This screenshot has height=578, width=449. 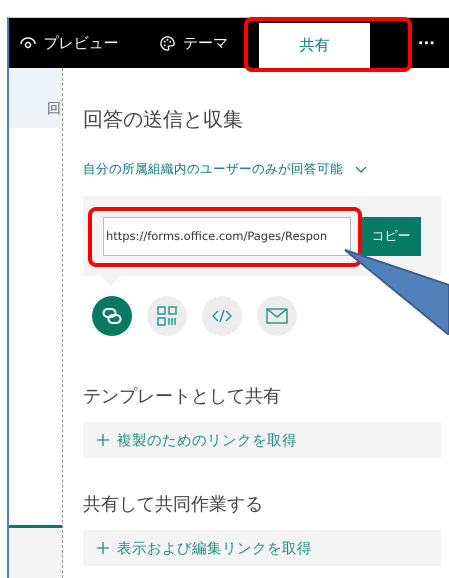 What do you see at coordinates (182, 396) in the screenshot?
I see `section-heading: テンプレートとして共有` at bounding box center [182, 396].